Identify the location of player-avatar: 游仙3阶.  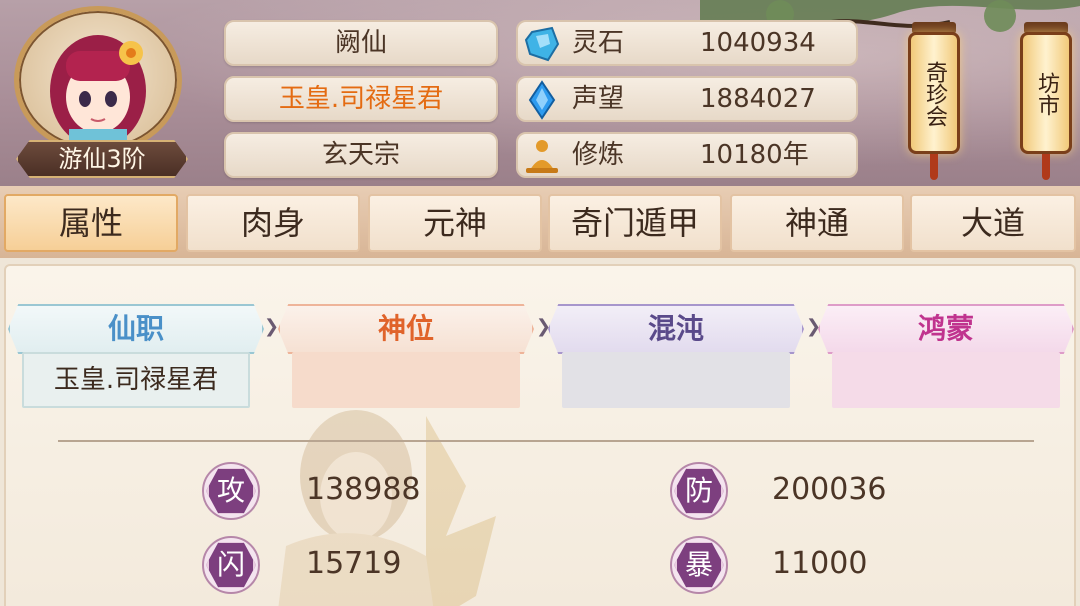
(98, 92).